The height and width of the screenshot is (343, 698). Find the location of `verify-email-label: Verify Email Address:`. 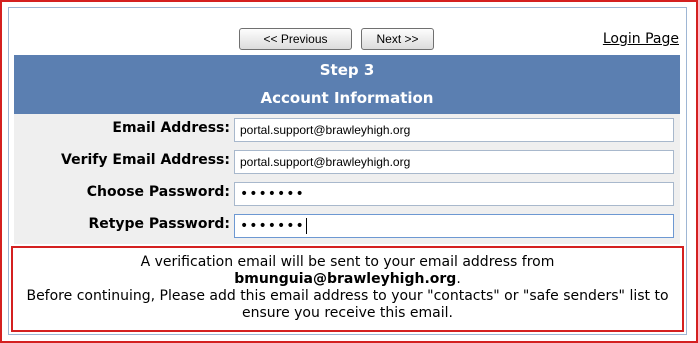

verify-email-label: Verify Email Address: is located at coordinates (145, 160).